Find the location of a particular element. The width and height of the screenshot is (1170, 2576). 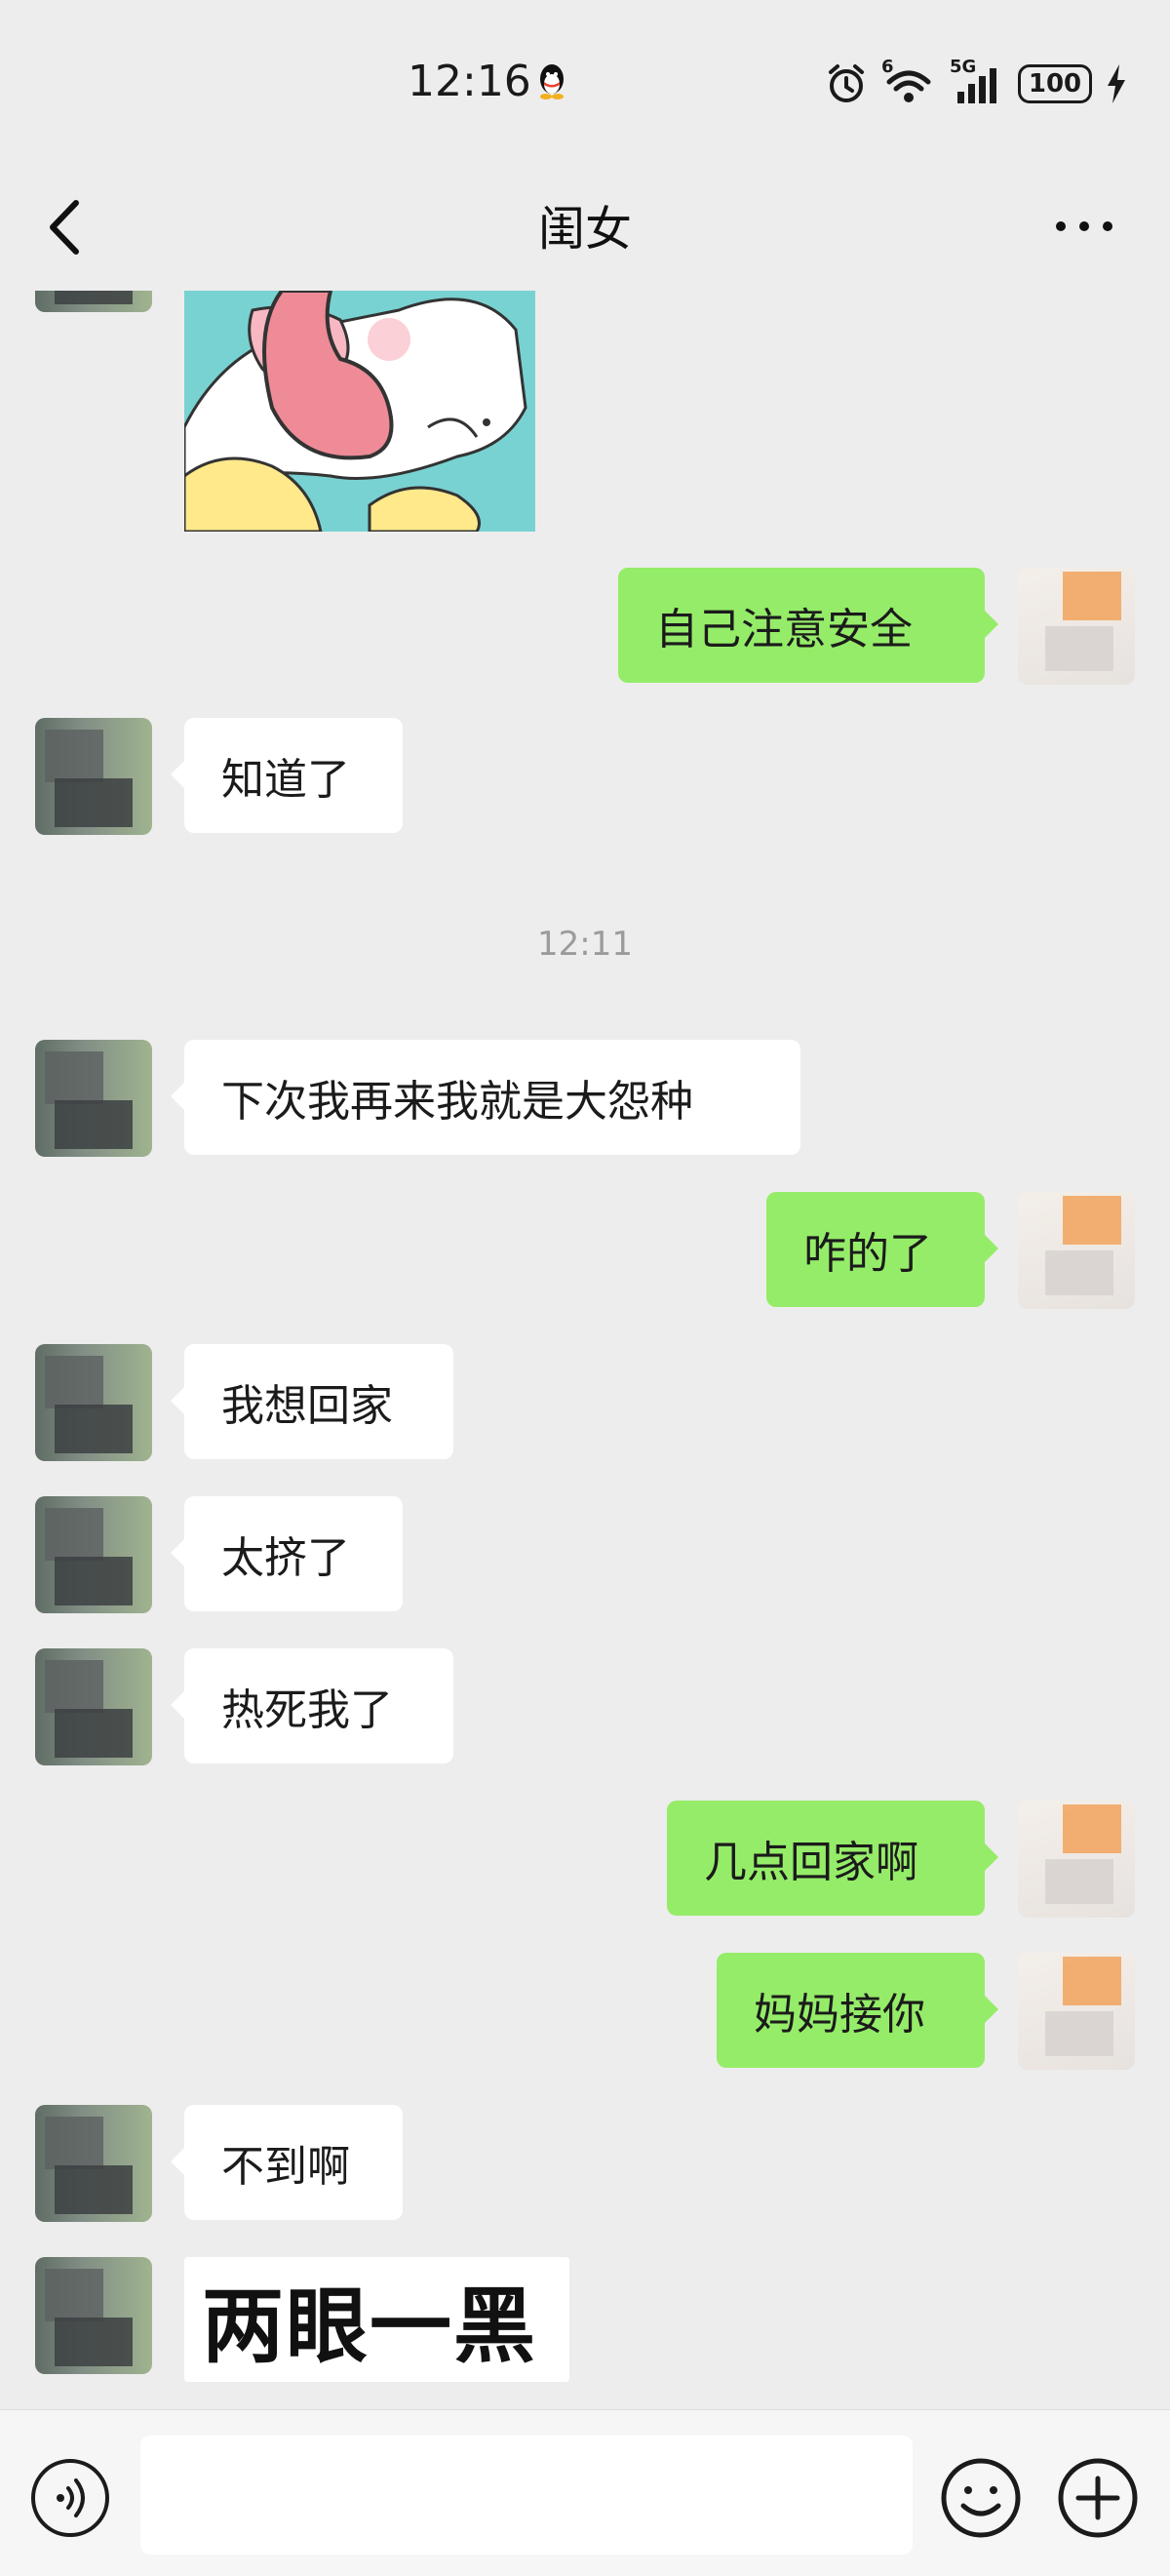

message-input is located at coordinates (526, 2495).